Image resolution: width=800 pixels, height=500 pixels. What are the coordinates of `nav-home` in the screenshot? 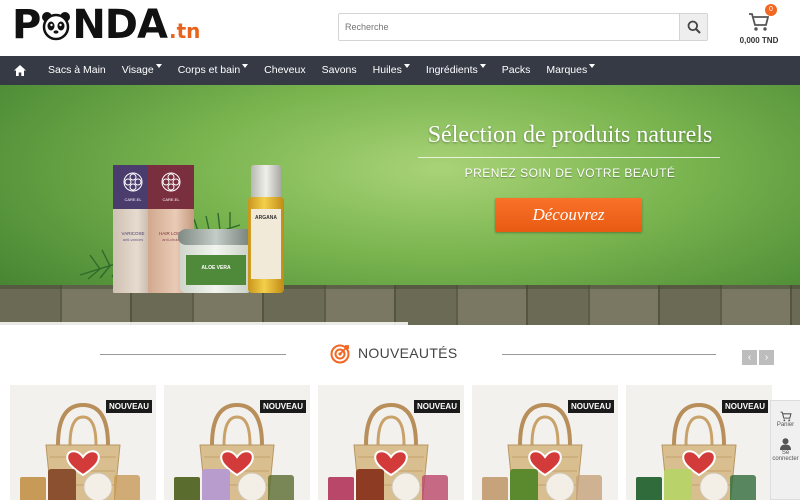 It's located at (20, 70).